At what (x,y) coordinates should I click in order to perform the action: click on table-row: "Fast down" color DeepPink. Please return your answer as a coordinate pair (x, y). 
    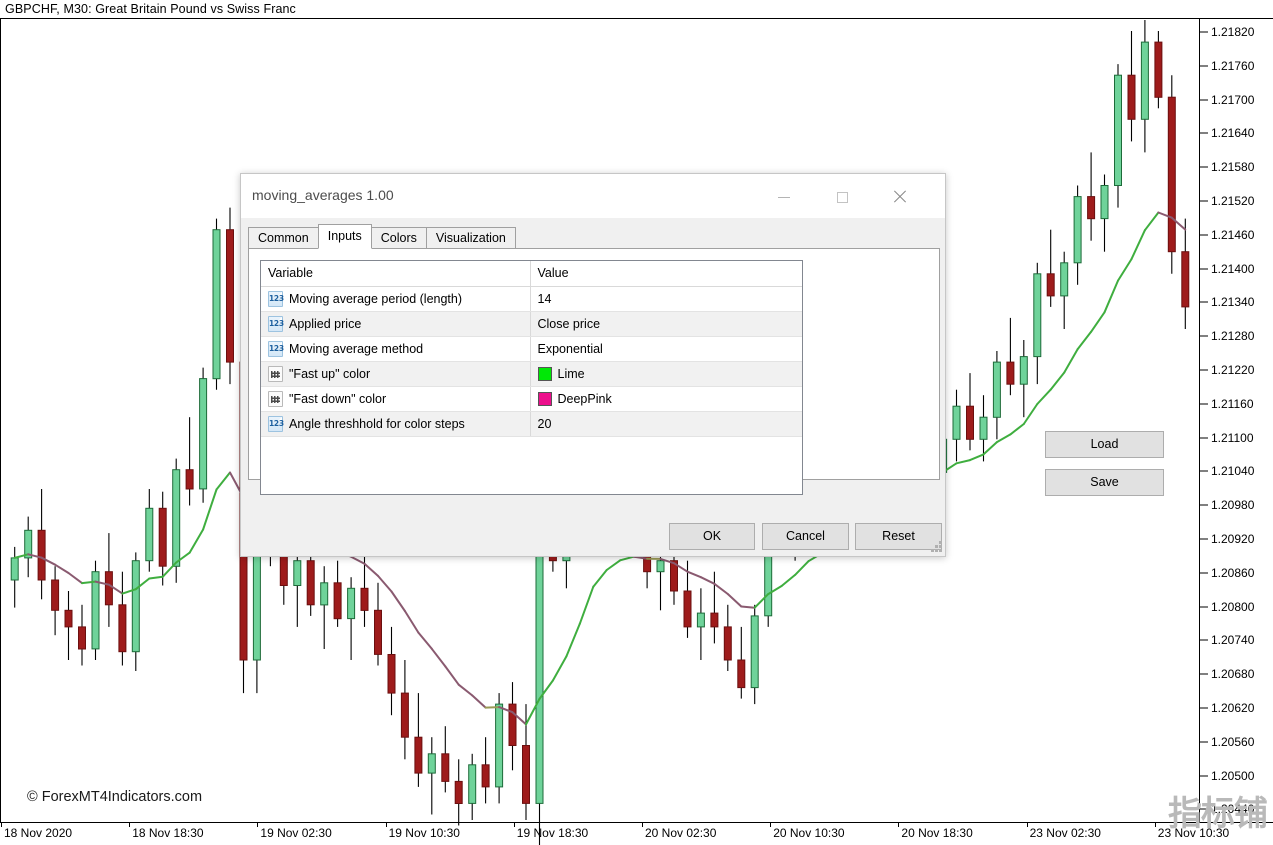
    Looking at the image, I should click on (531, 399).